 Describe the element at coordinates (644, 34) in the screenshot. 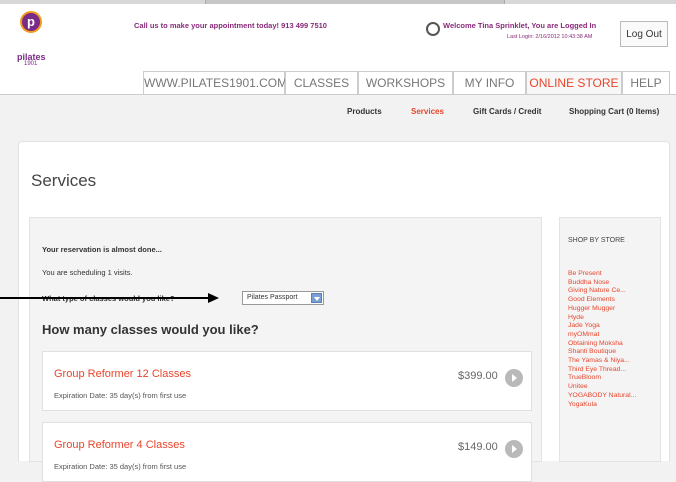

I see `logout-button: Log Out` at that location.